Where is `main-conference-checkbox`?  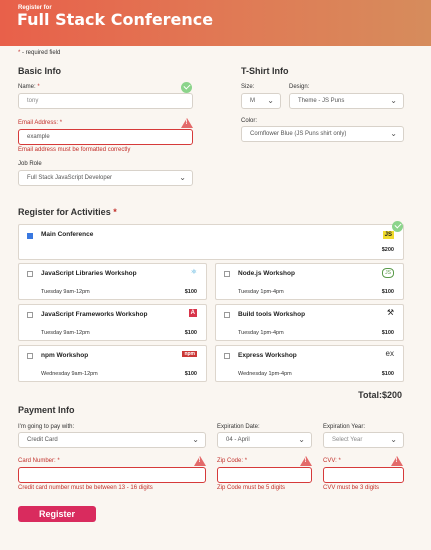 main-conference-checkbox is located at coordinates (30, 236).